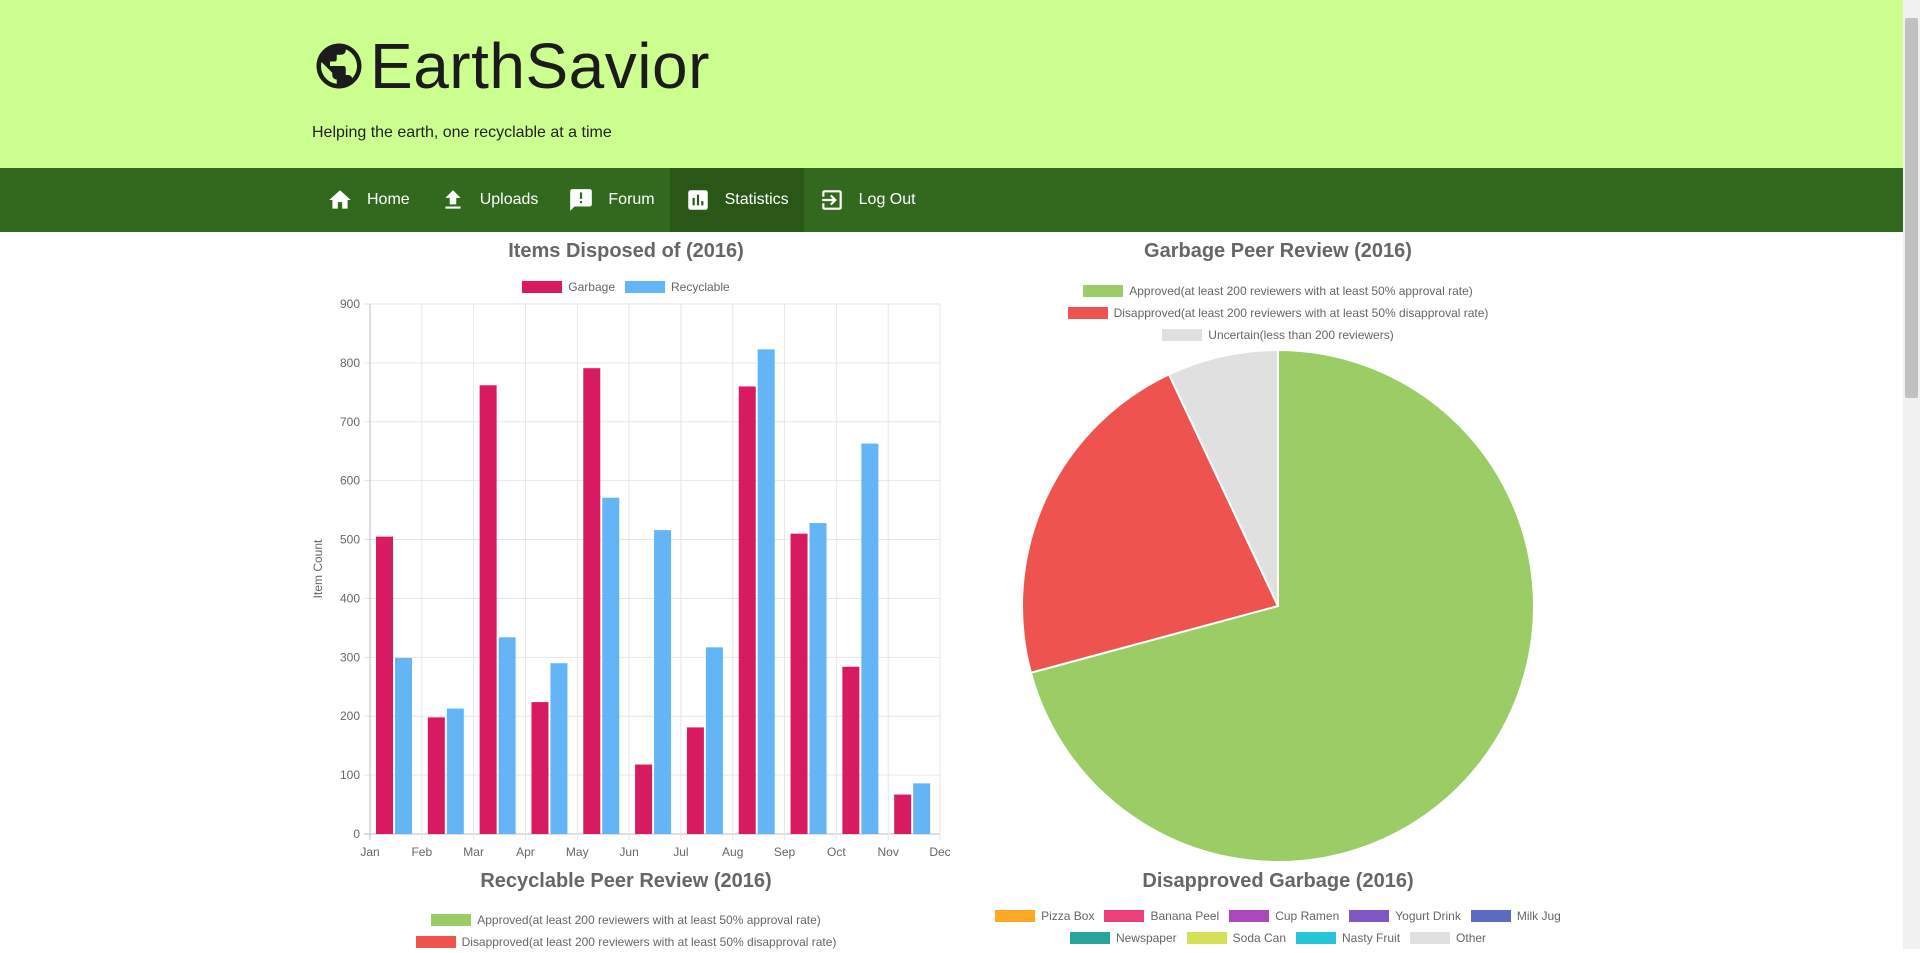 The width and height of the screenshot is (1920, 953). What do you see at coordinates (903, 814) in the screenshot?
I see `bar-garbage-nov` at bounding box center [903, 814].